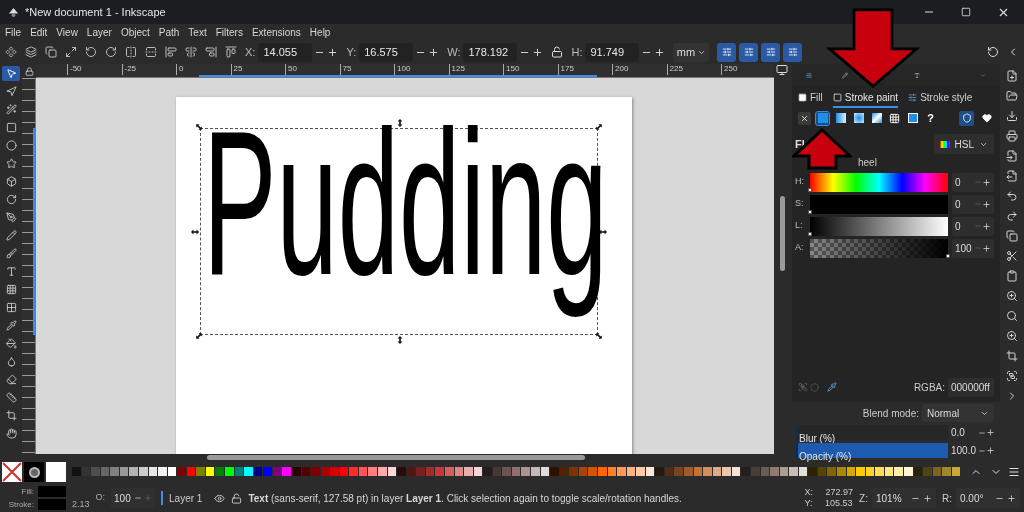 The width and height of the screenshot is (1024, 512). Describe the element at coordinates (799, 226) in the screenshot. I see `slider-label: L:` at that location.